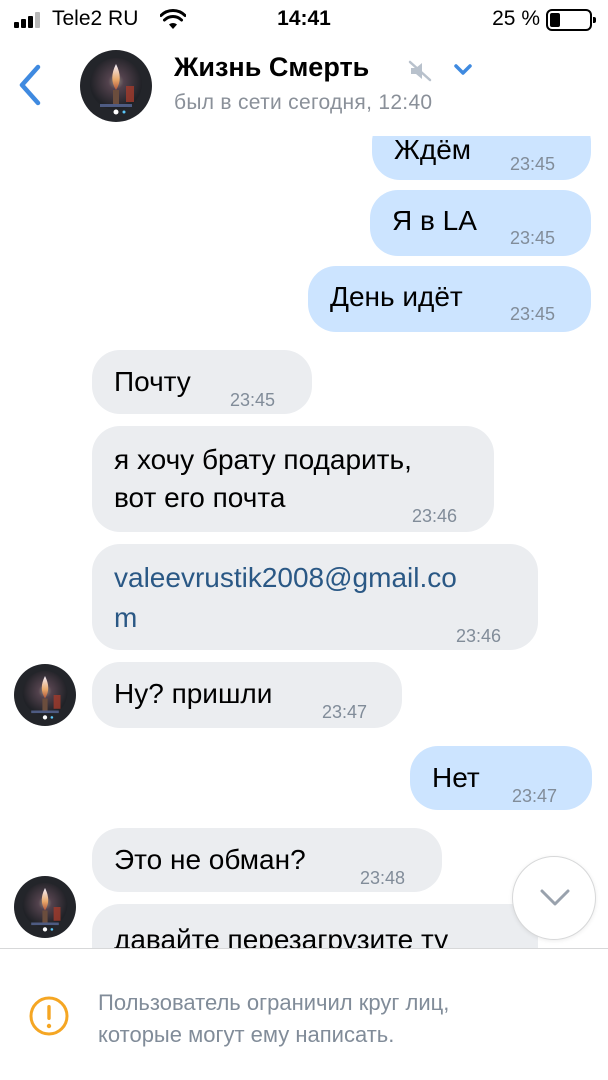 This screenshot has width=608, height=1080. What do you see at coordinates (263, 459) in the screenshot?
I see `message-text-line: я хочу брату подарить,` at bounding box center [263, 459].